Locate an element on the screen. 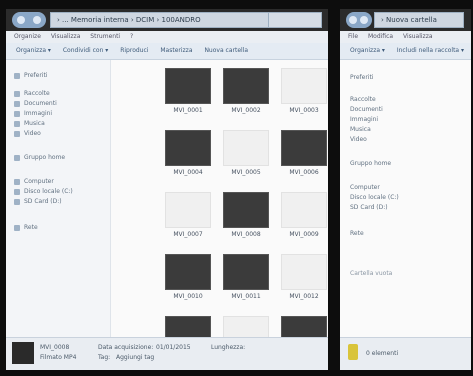  computer-icon is located at coordinates (17, 181).